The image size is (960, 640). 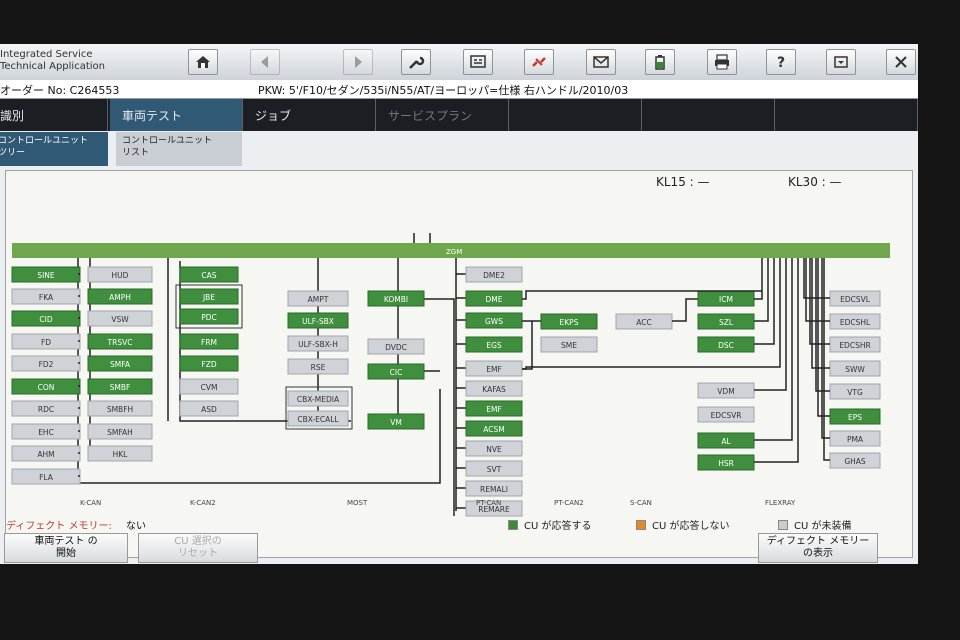 I want to click on ecu-fd2: FD2, so click(x=46, y=363).